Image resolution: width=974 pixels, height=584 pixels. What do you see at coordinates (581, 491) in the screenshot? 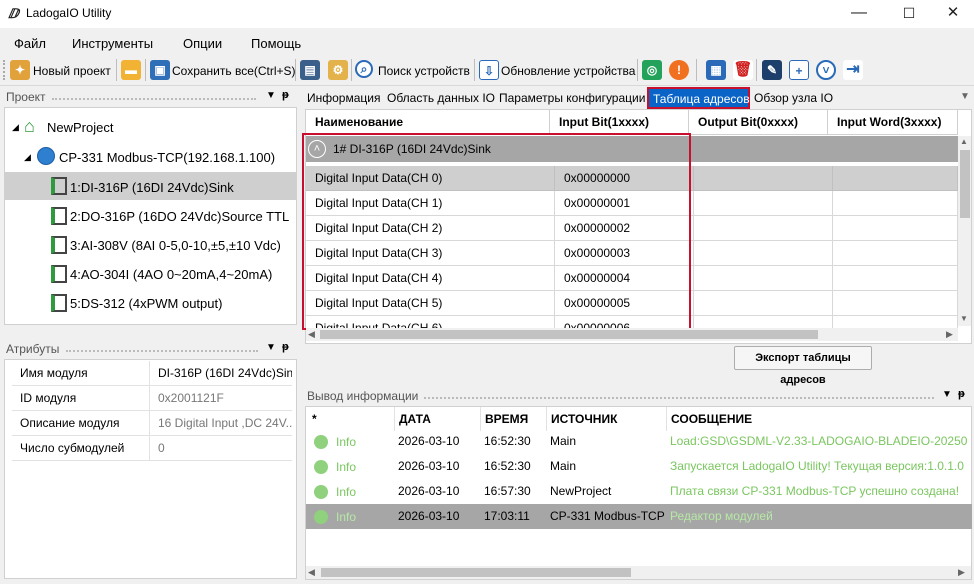
I see `log-source: NewProject` at bounding box center [581, 491].